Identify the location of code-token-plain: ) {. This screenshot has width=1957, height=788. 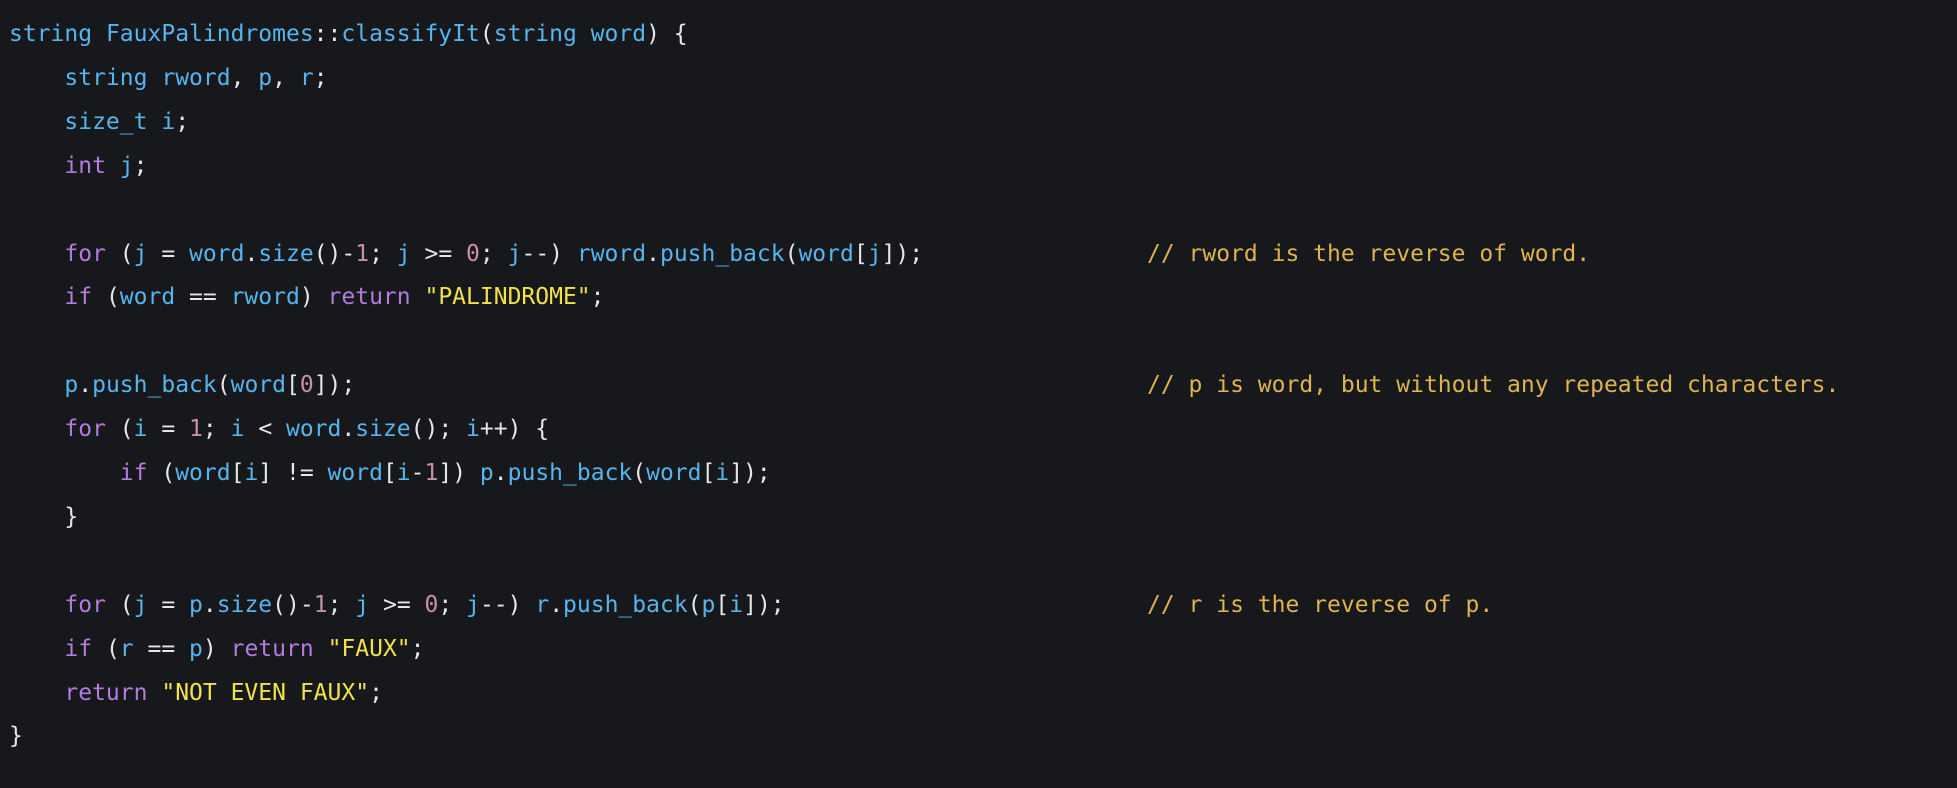
(667, 34).